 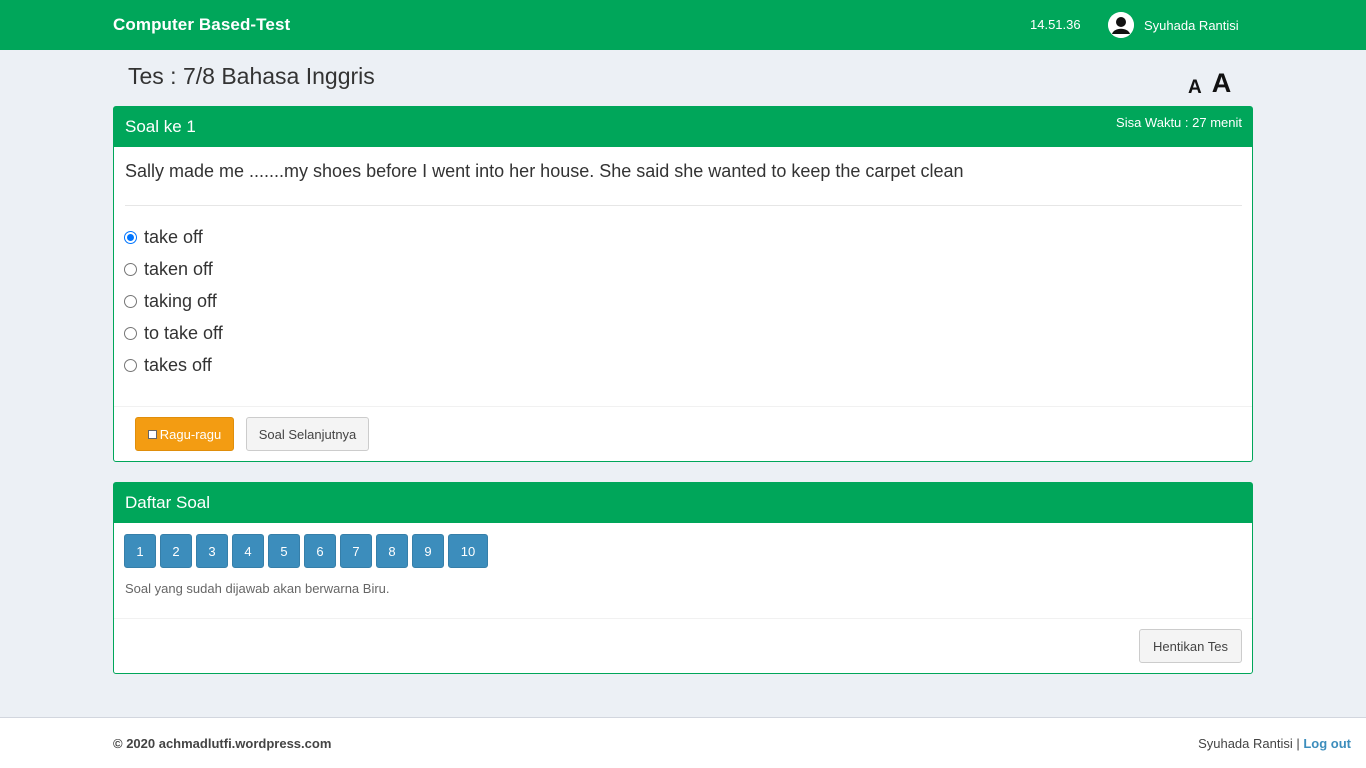 I want to click on remaining-time: Sisa Waktu : 27 menit, so click(x=1179, y=122).